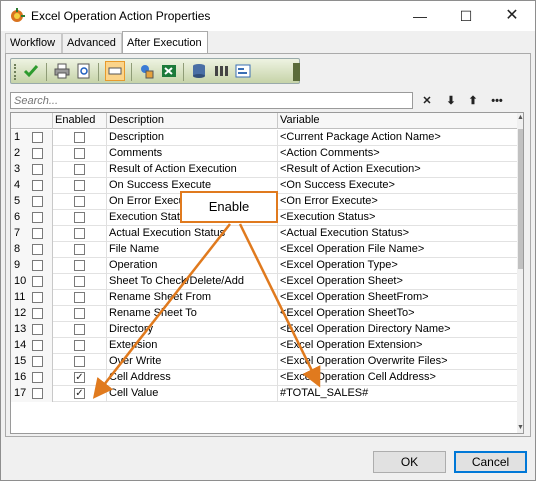 The height and width of the screenshot is (481, 536). Describe the element at coordinates (397, 186) in the screenshot. I see `variable-cell: <On Success Execute>` at that location.